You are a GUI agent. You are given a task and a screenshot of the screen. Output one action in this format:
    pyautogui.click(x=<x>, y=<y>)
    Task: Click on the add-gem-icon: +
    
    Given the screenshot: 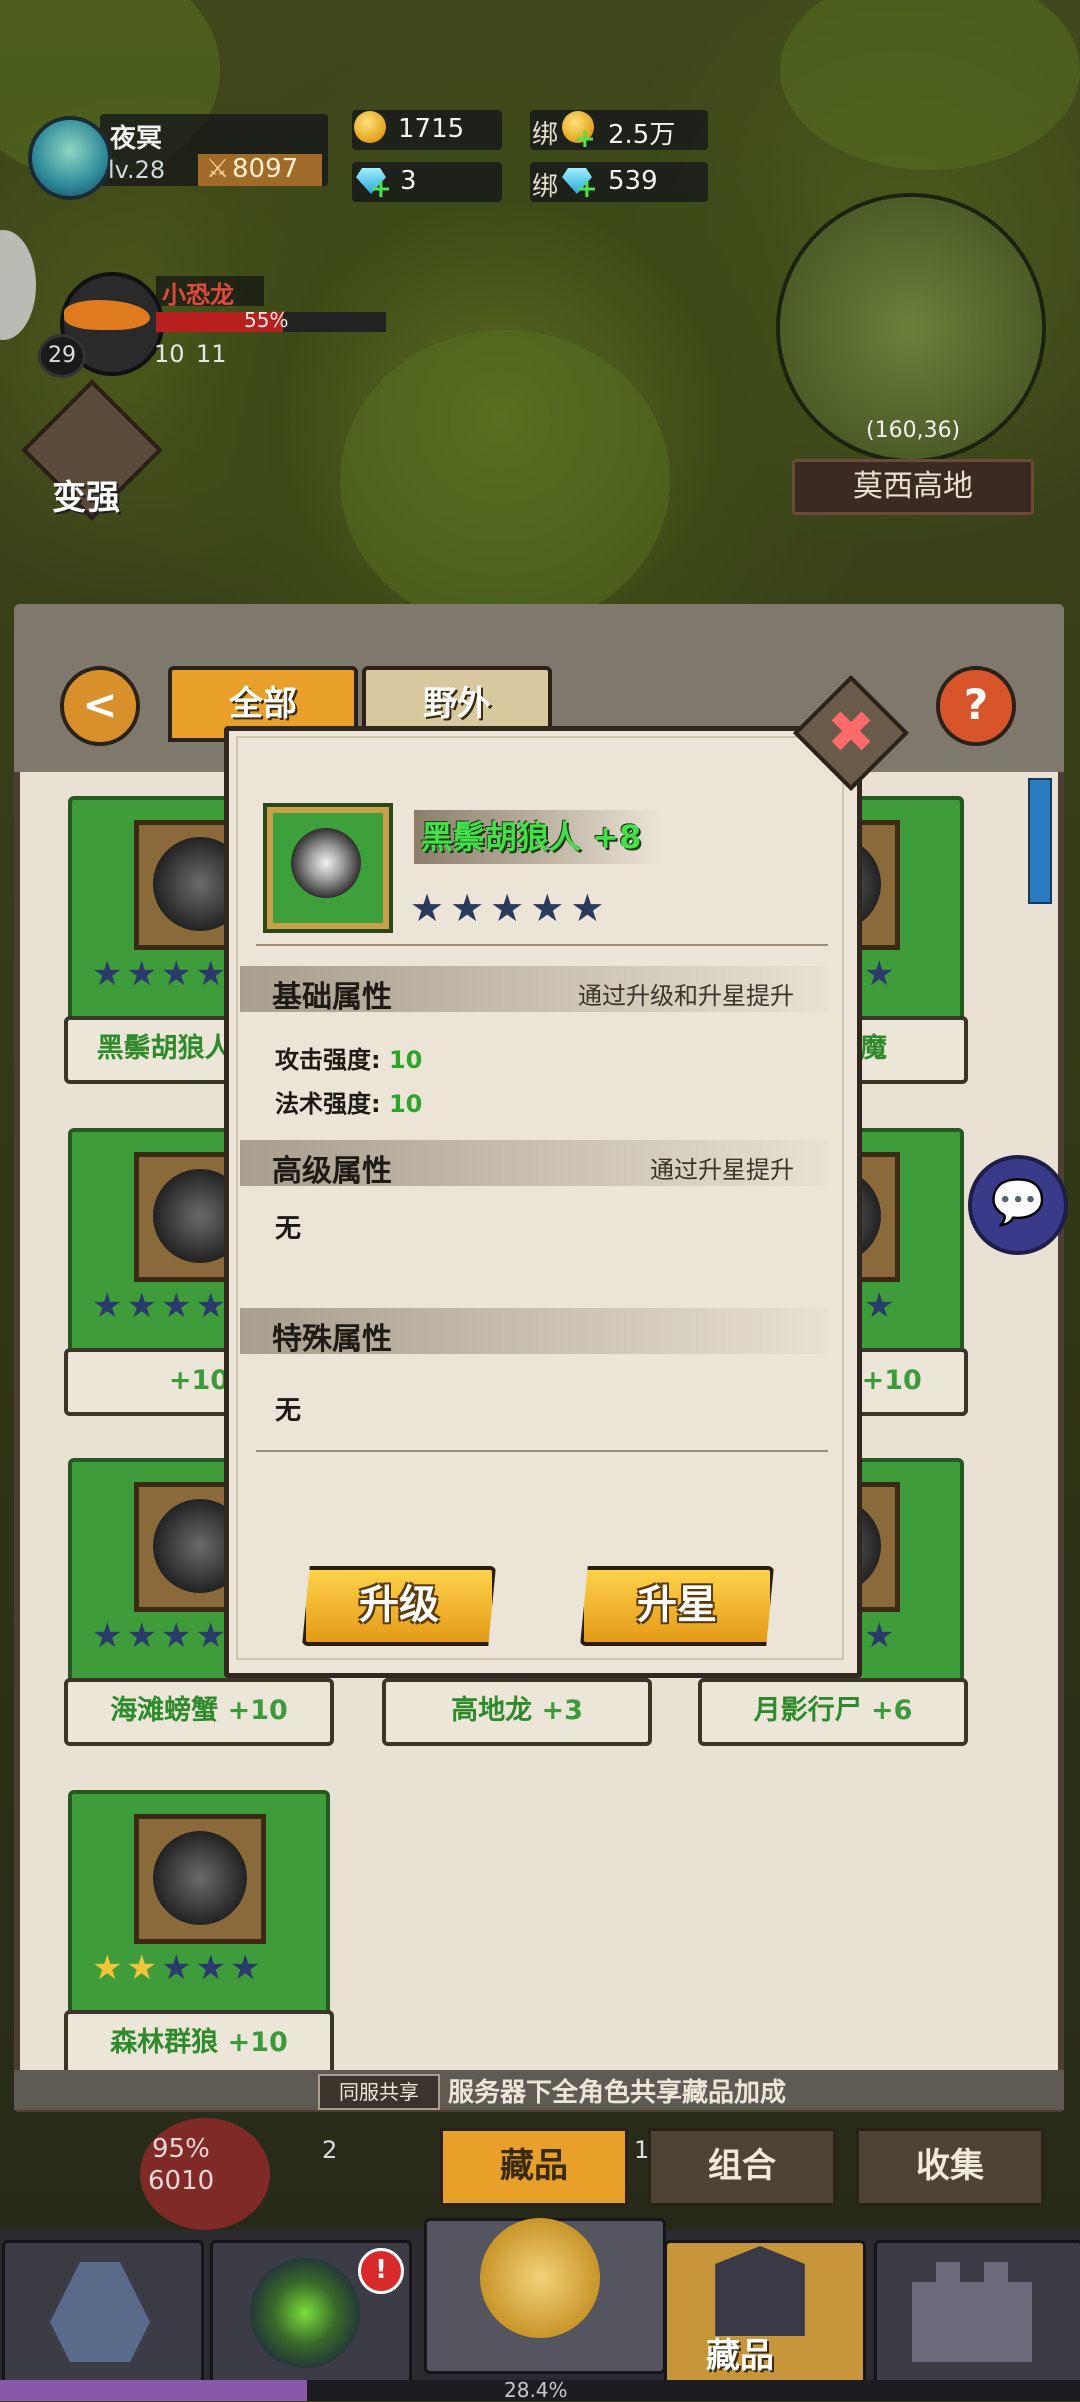 What is the action you would take?
    pyautogui.click(x=381, y=189)
    